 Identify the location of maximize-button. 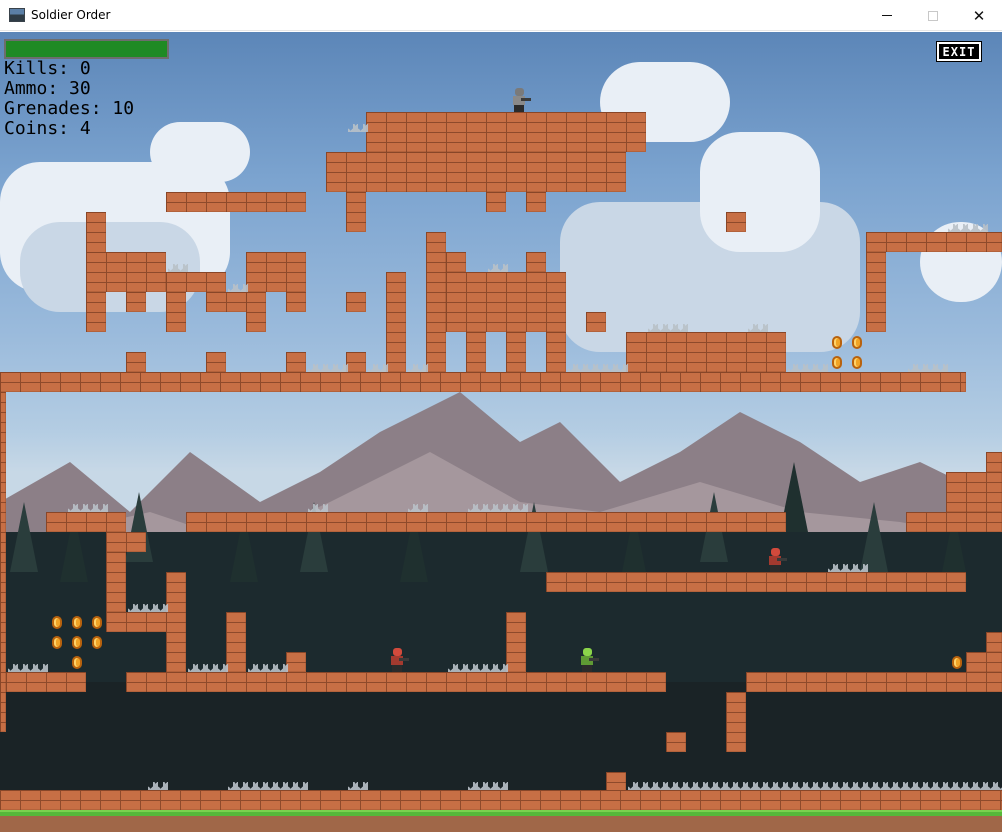
(933, 15).